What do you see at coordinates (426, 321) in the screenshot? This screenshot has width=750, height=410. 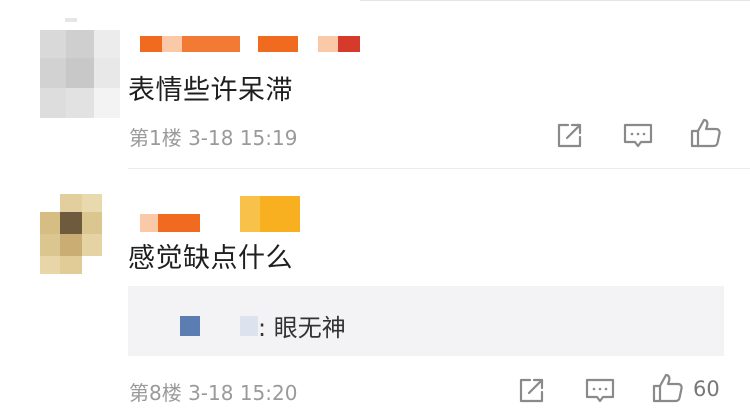 I see `reply-preview: : 眼无神` at bounding box center [426, 321].